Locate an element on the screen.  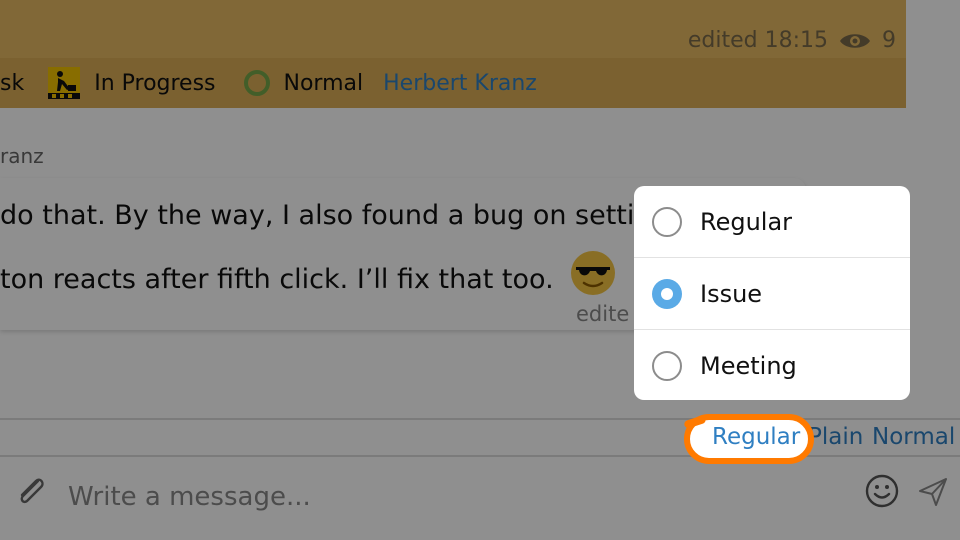
message-type-menu: Regular Issue Meeting is located at coordinates (772, 293).